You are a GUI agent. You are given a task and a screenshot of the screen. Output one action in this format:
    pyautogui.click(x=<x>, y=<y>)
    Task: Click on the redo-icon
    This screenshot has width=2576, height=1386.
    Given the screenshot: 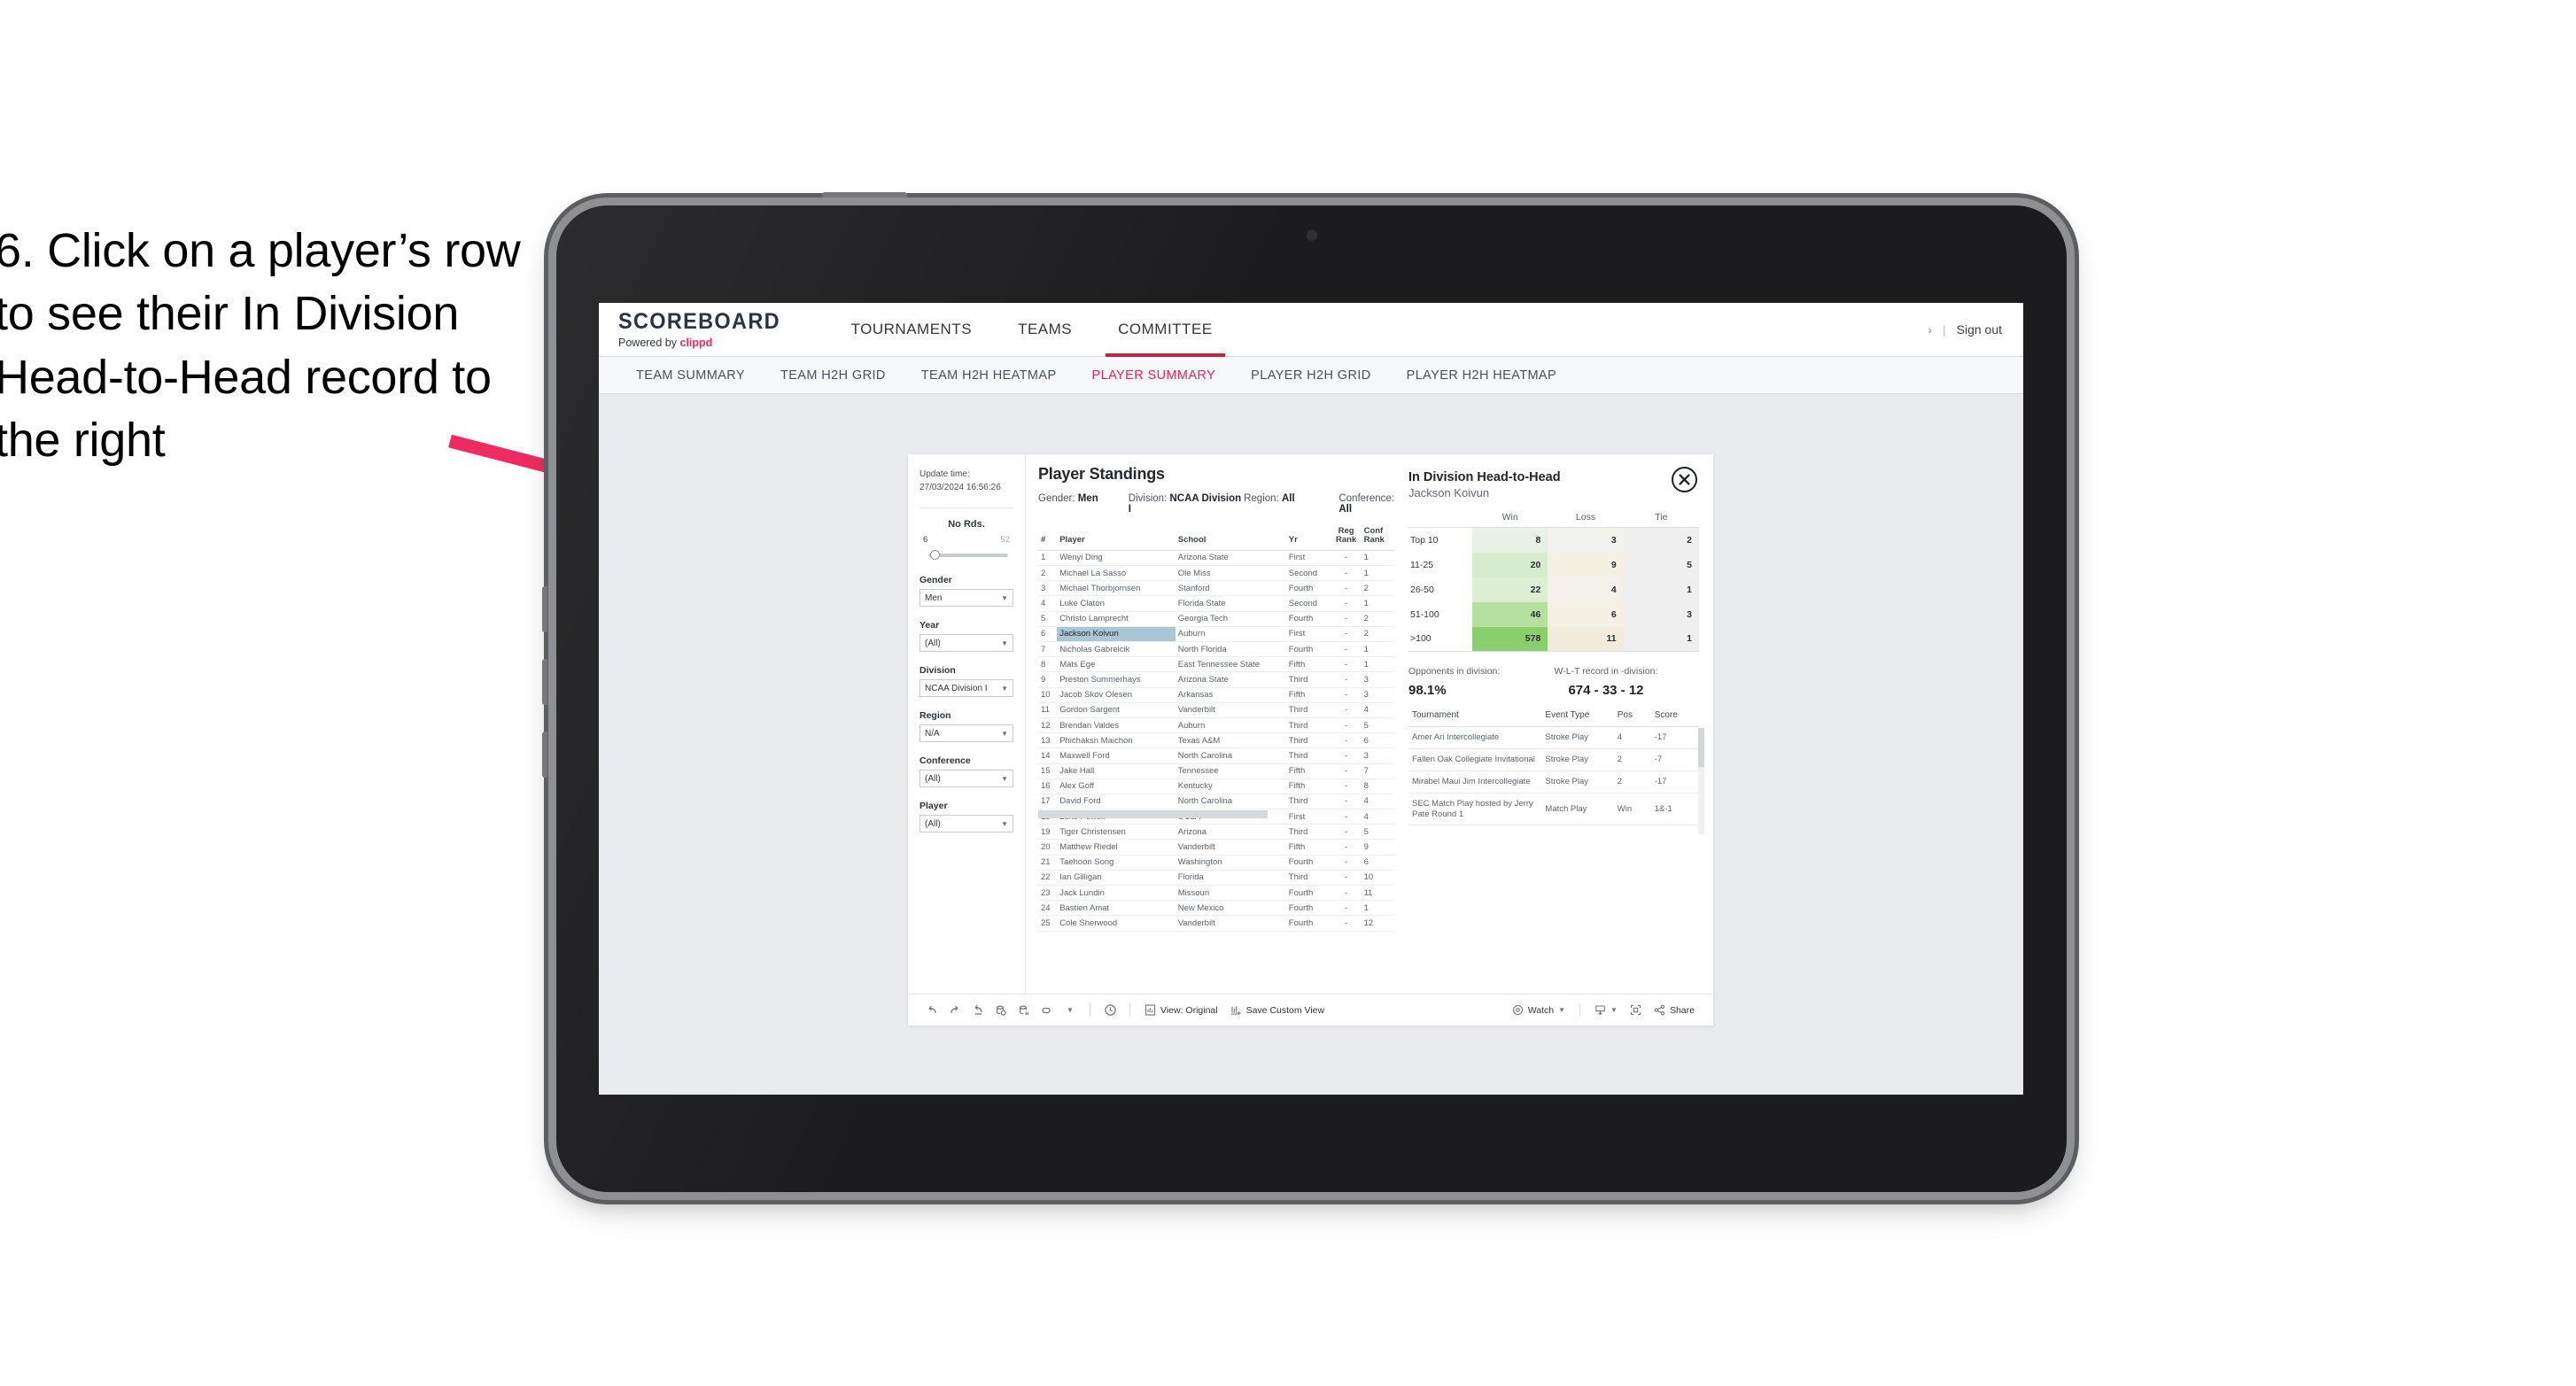 What is the action you would take?
    pyautogui.click(x=954, y=1011)
    